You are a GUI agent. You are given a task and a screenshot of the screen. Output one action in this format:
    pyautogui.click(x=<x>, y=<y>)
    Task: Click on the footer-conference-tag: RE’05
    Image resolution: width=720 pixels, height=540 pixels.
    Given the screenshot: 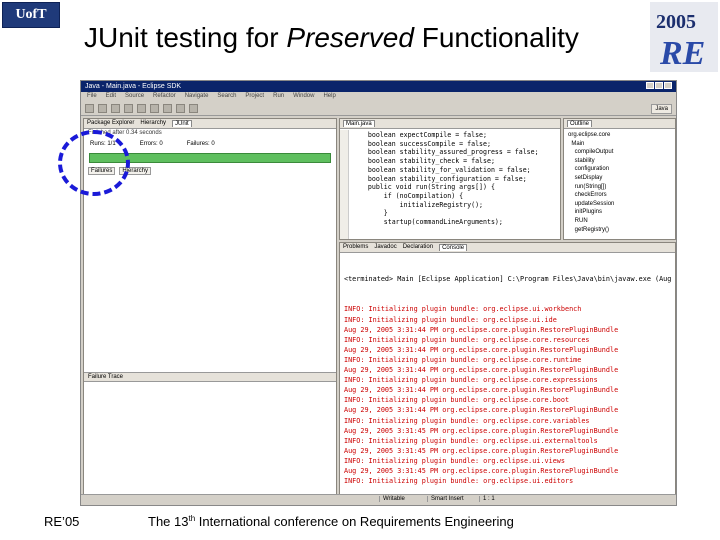 What is the action you would take?
    pyautogui.click(x=62, y=521)
    